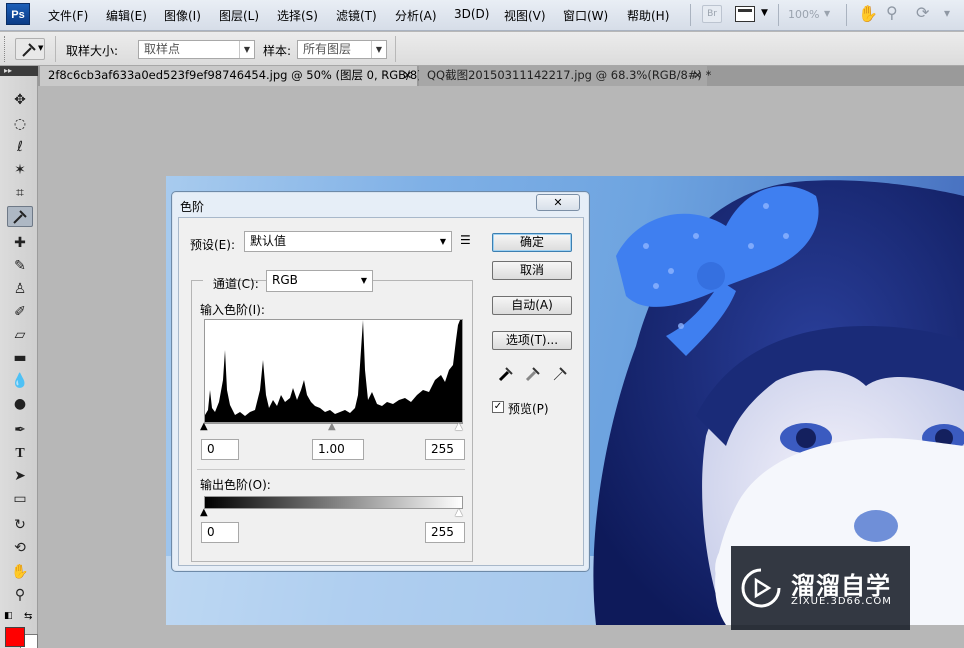 The width and height of the screenshot is (964, 648). I want to click on close-button: ✕, so click(558, 202).